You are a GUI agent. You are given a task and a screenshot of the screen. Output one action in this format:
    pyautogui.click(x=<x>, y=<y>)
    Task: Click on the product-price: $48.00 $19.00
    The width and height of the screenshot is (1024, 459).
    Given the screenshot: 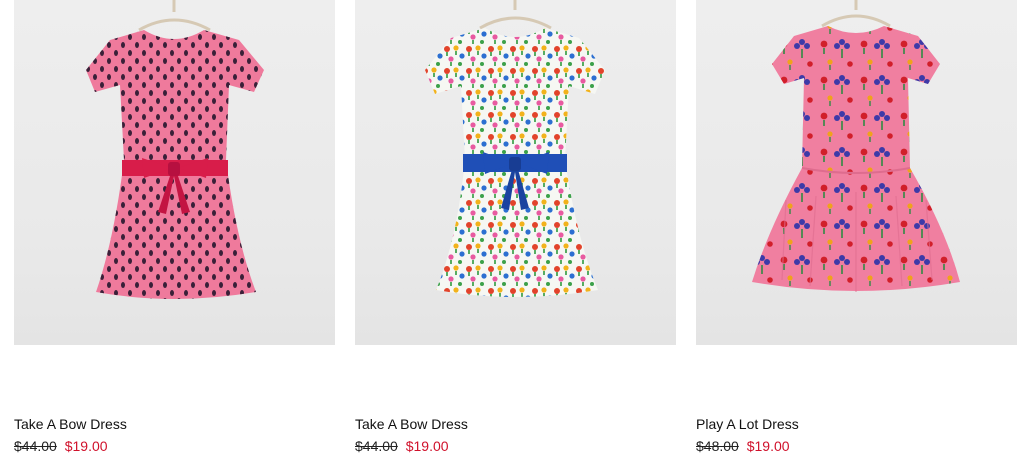 What is the action you would take?
    pyautogui.click(x=743, y=446)
    